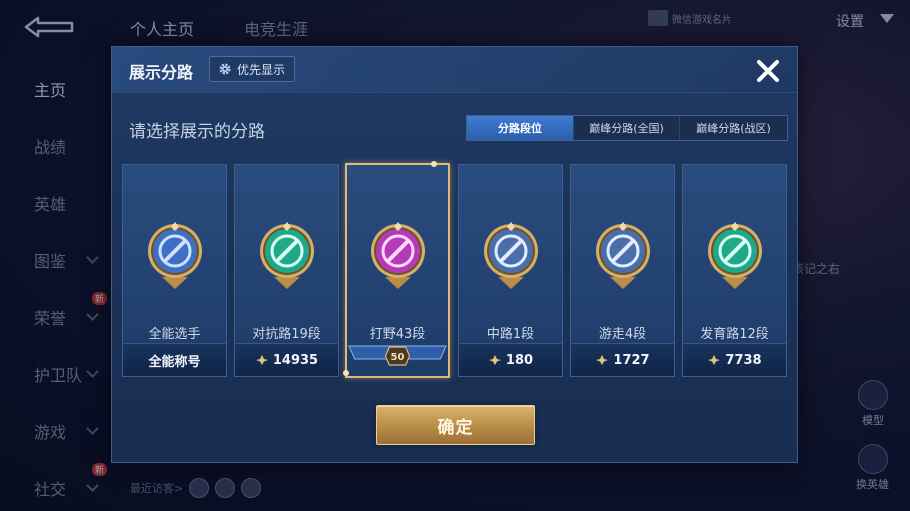 The height and width of the screenshot is (511, 910). What do you see at coordinates (295, 360) in the screenshot?
I see `lane-card-stat-value: 14935` at bounding box center [295, 360].